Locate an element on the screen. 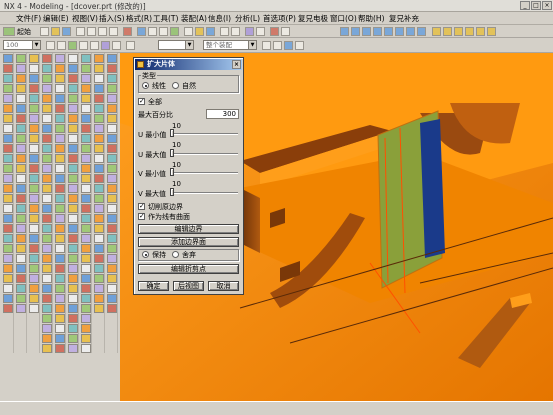 This screenshot has width=553, height=415. snap-point-icon is located at coordinates (299, 45).